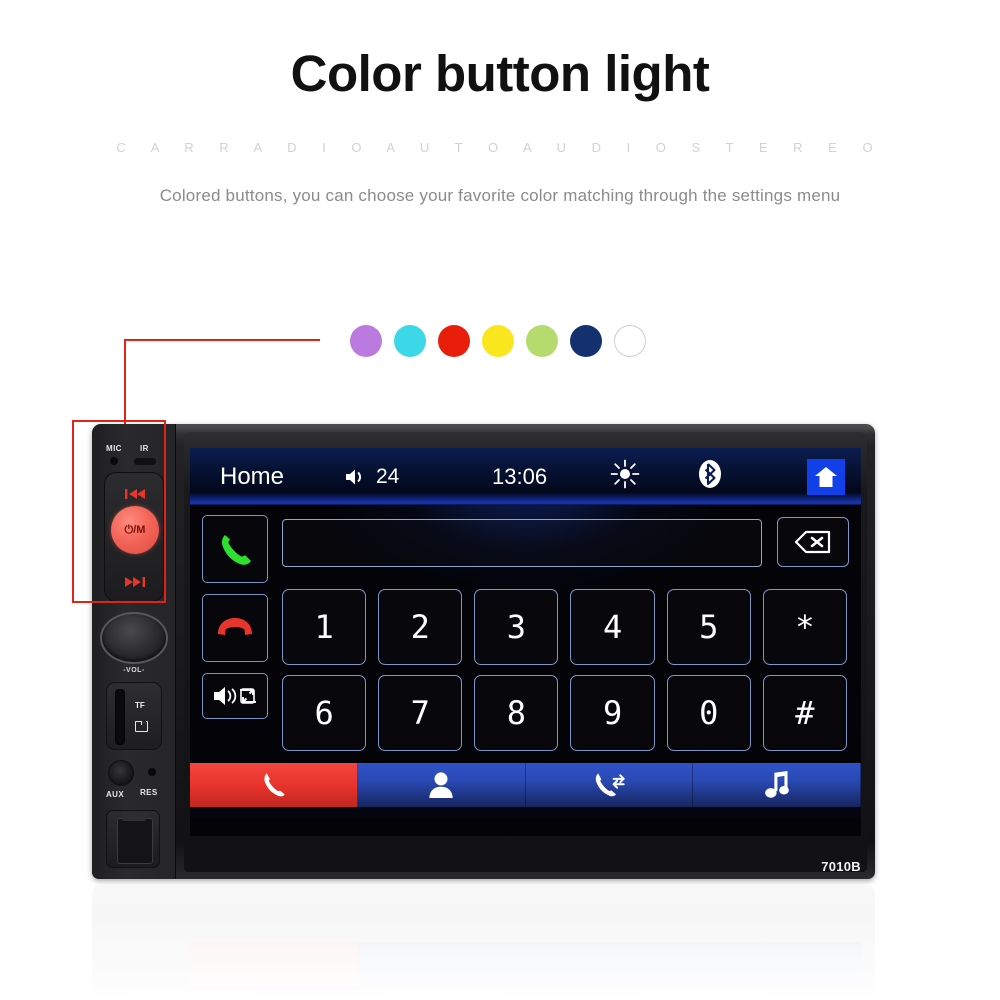 The width and height of the screenshot is (1000, 1000). Describe the element at coordinates (520, 476) in the screenshot. I see `status-clock: 13:06` at that location.